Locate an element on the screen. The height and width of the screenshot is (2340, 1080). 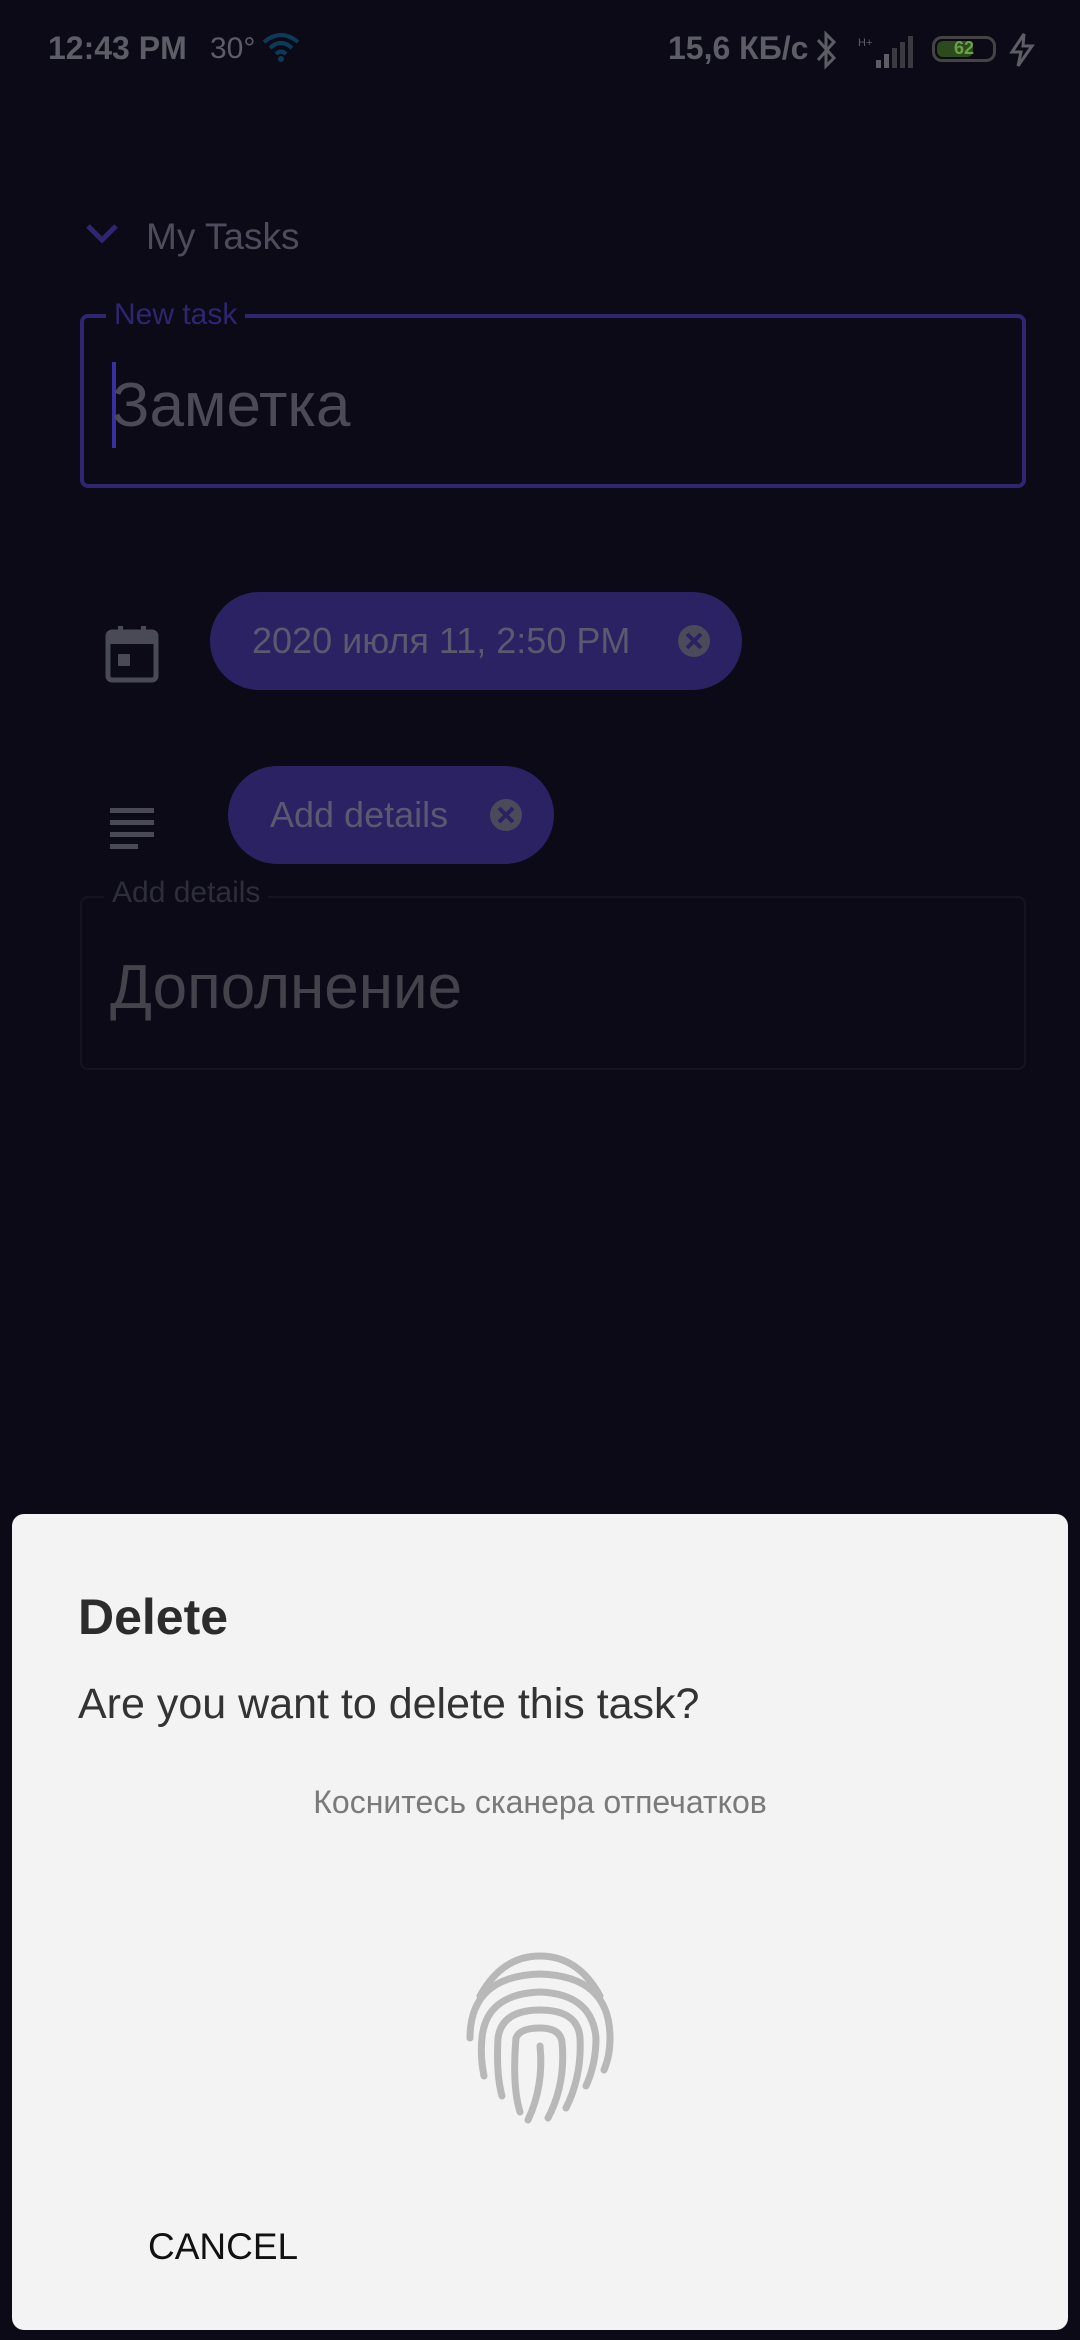
task-details-field: Add details Дополнение is located at coordinates (553, 973).